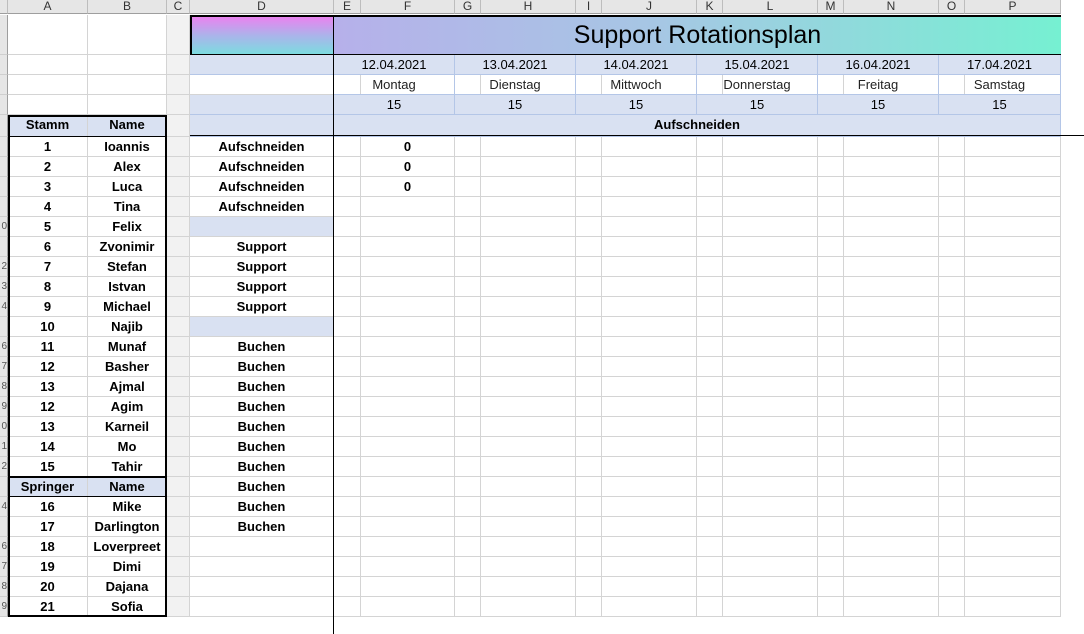  What do you see at coordinates (1013, 7) in the screenshot?
I see `column-header-p: P` at bounding box center [1013, 7].